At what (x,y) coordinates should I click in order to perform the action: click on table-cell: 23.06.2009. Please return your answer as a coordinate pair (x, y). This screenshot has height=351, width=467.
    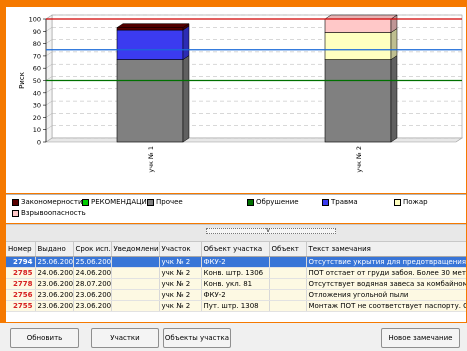
    Looking at the image, I should click on (54, 284).